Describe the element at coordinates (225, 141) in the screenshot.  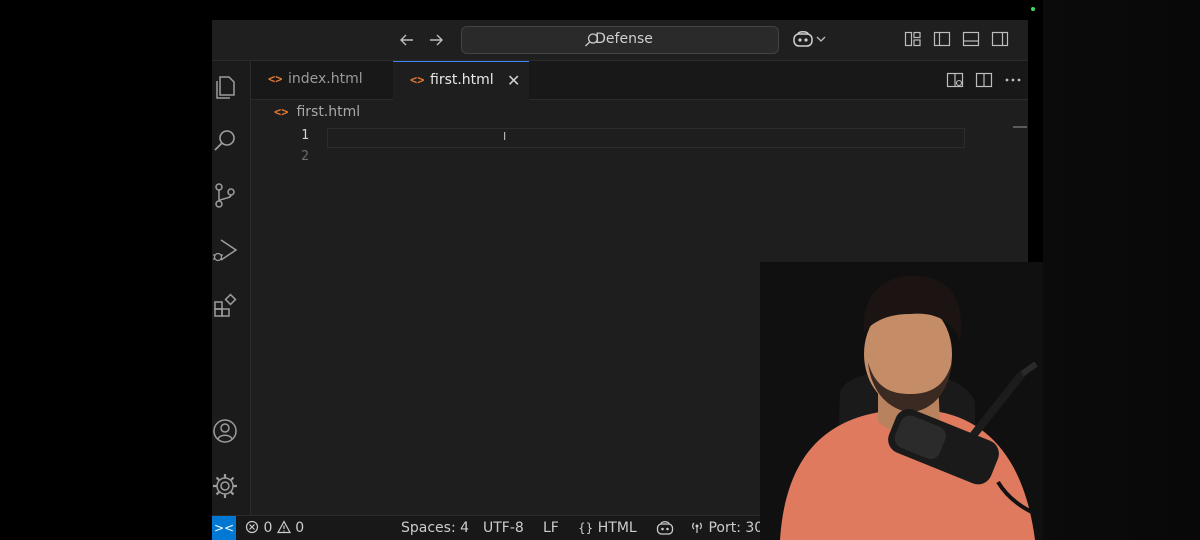
I see `search-icon` at that location.